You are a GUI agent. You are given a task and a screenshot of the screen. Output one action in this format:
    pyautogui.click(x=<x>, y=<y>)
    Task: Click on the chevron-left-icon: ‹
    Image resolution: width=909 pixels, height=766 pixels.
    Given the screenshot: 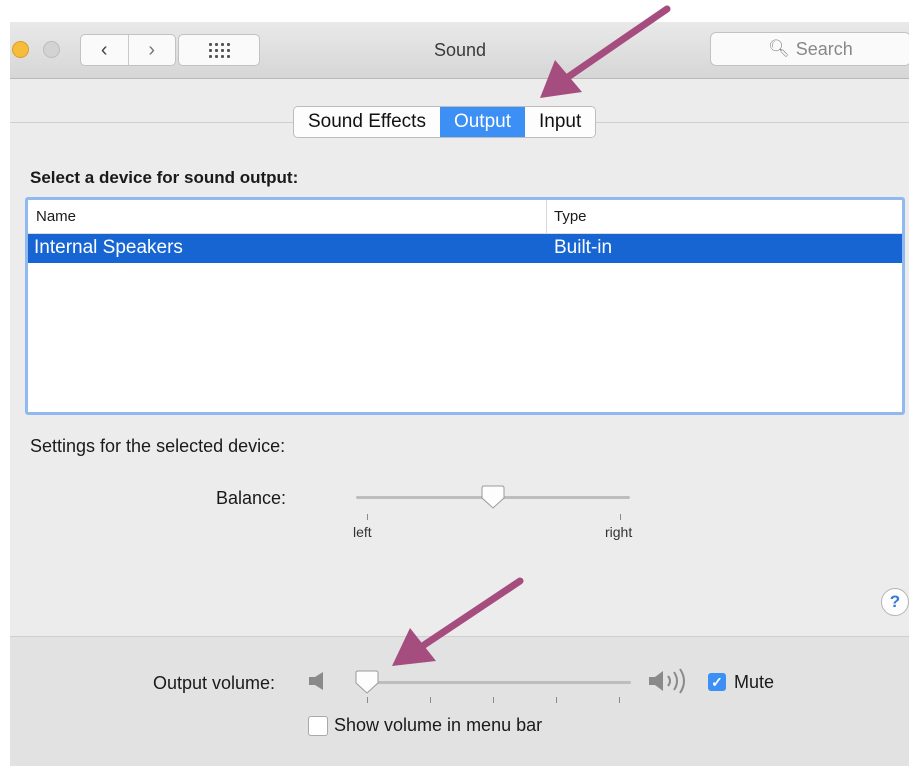 What is the action you would take?
    pyautogui.click(x=104, y=49)
    